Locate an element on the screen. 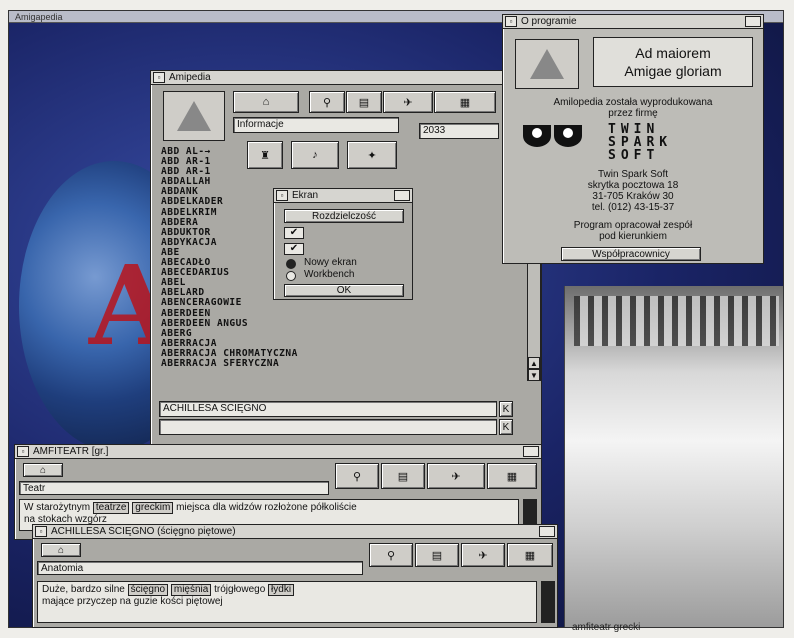 The height and width of the screenshot is (638, 794). about-title: O programie is located at coordinates (549, 21).